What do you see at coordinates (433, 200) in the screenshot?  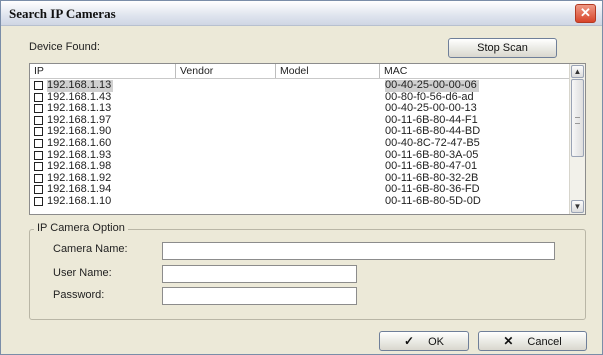 I see `row-mac: 00-11-6B-80-5D-0D` at bounding box center [433, 200].